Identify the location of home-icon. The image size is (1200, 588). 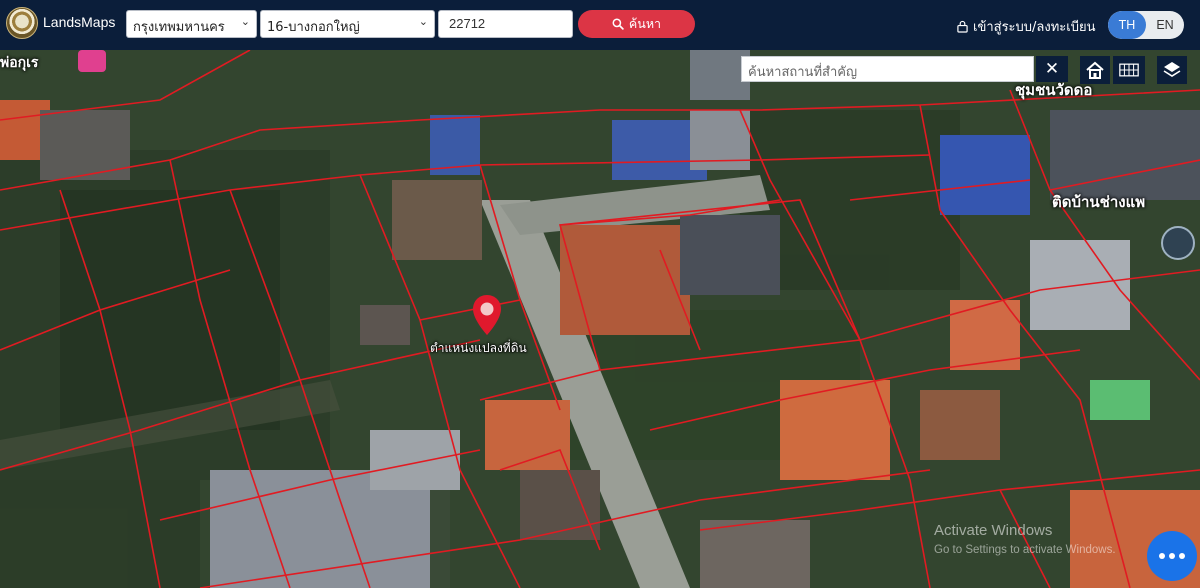
(1095, 70).